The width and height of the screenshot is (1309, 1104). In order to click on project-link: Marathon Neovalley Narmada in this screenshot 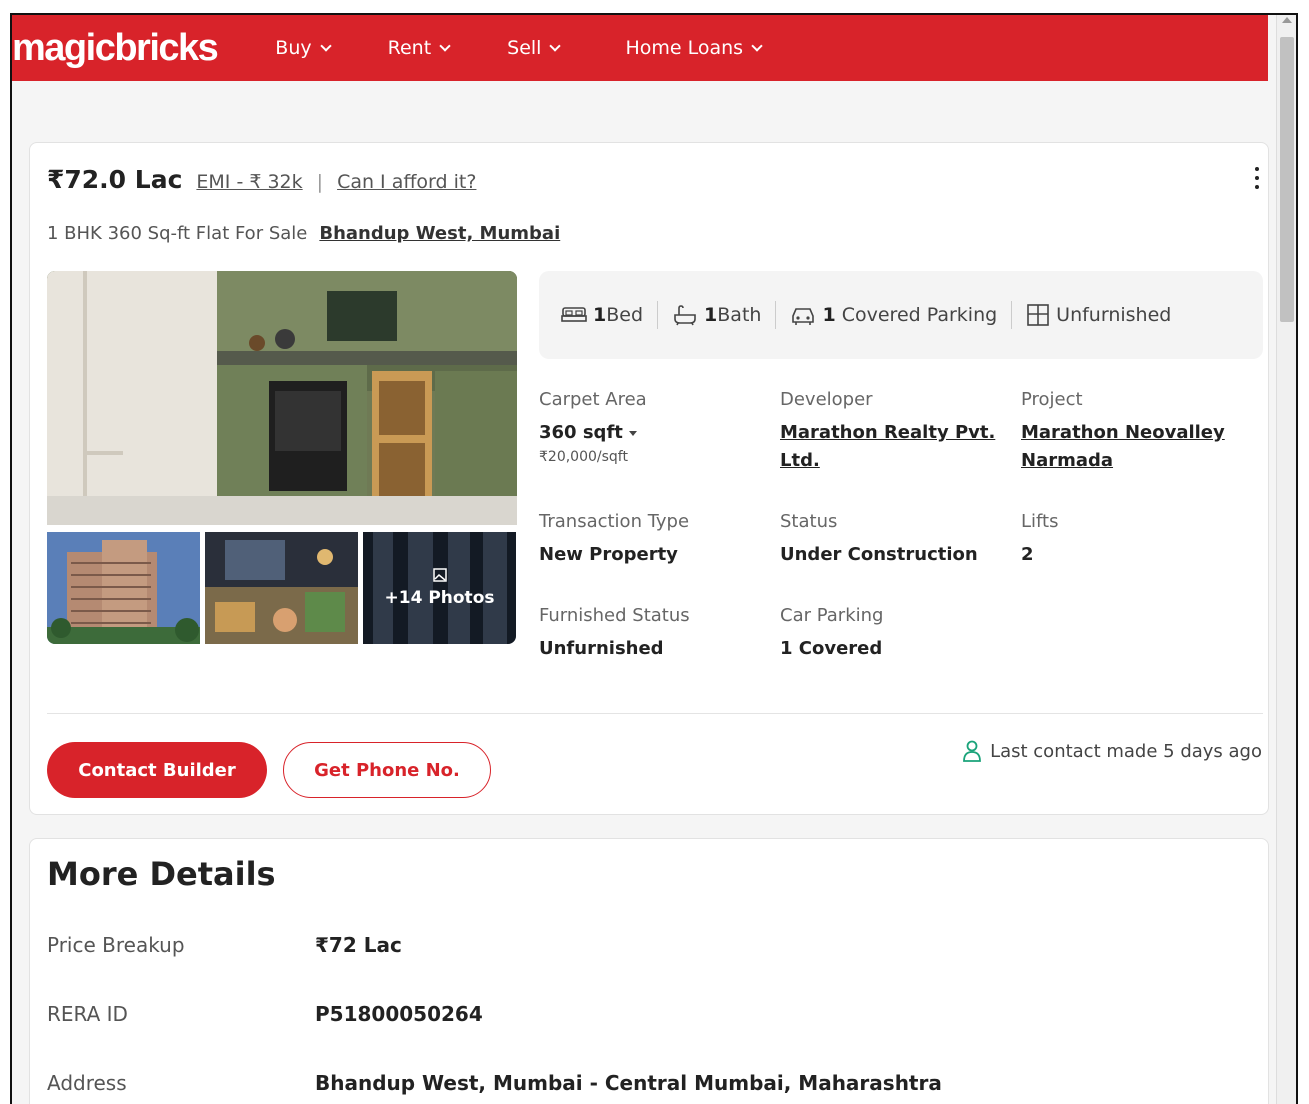, I will do `click(1136, 447)`.